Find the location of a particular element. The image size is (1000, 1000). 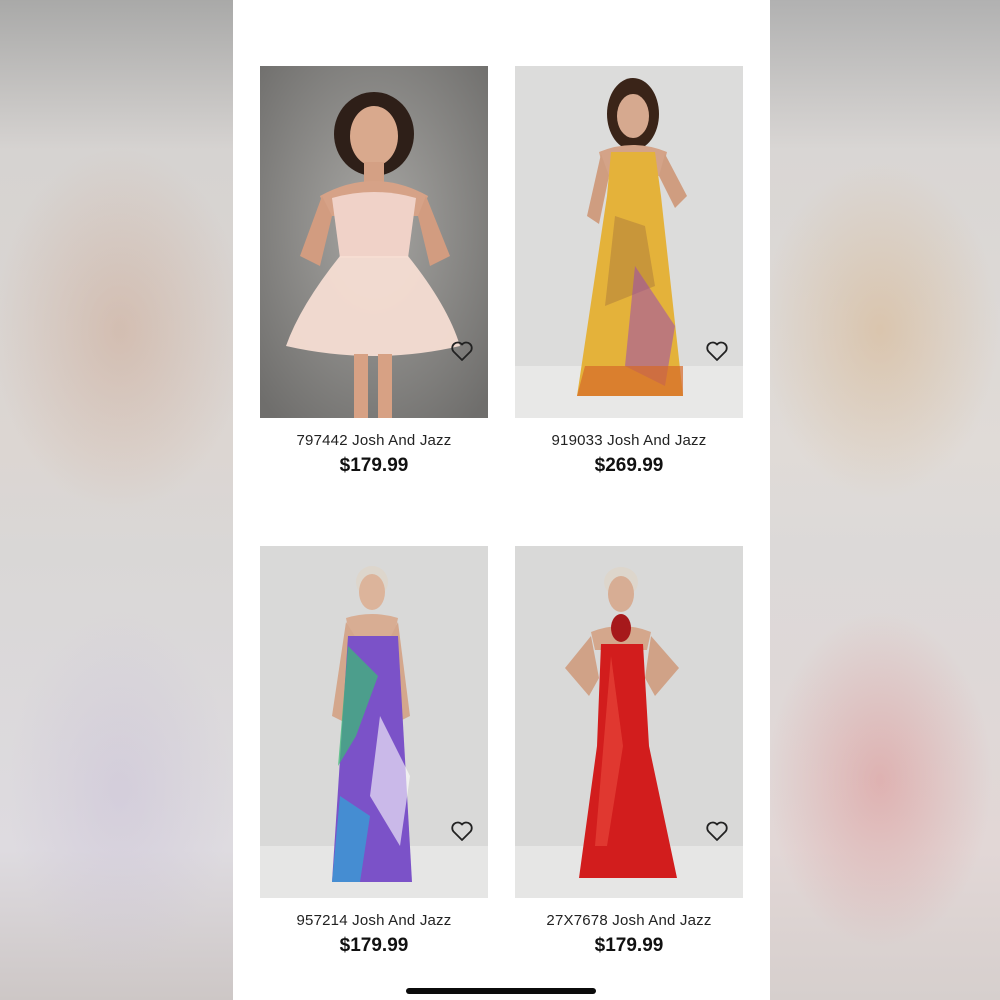

product-title: 919033 Josh And Jazz is located at coordinates (629, 440).